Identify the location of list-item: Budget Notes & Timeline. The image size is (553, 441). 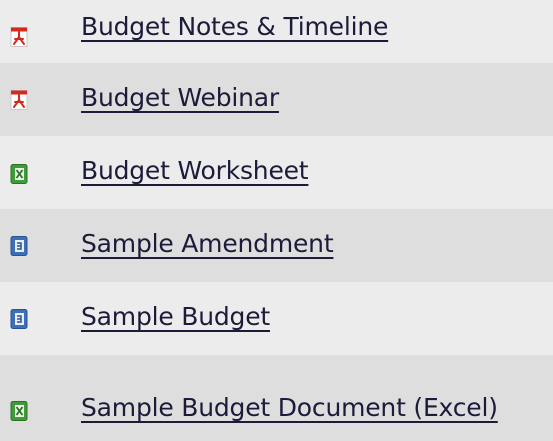
(276, 31).